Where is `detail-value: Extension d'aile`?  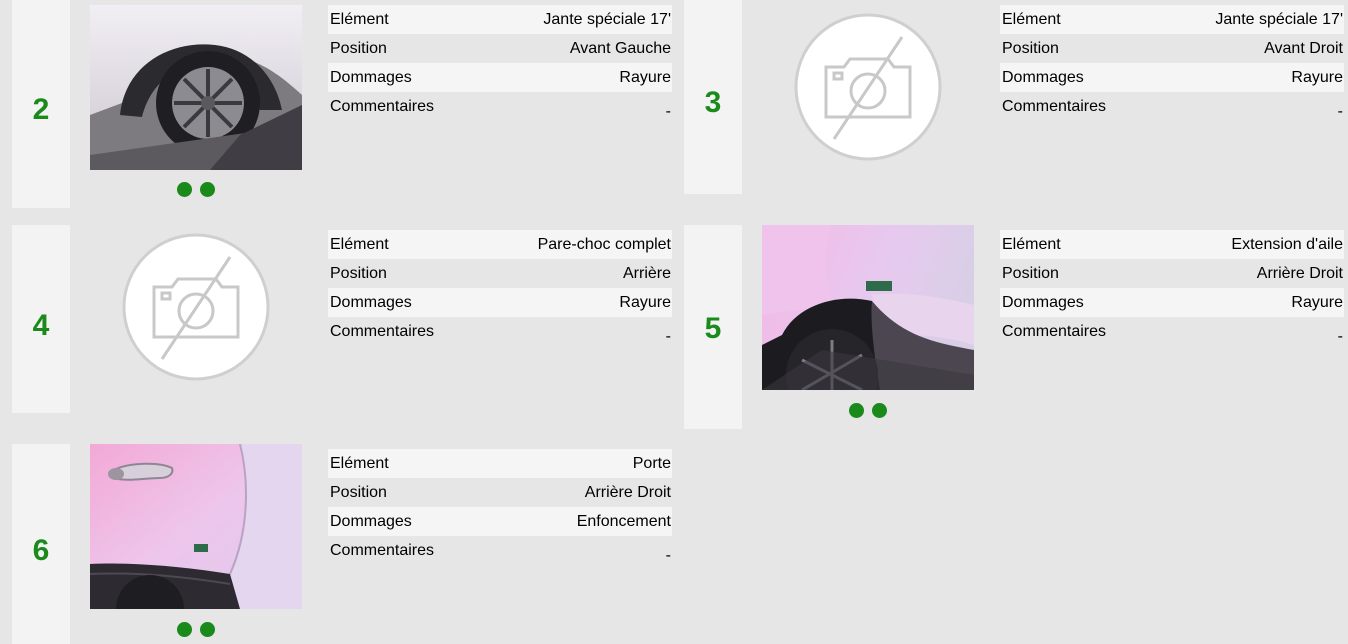 detail-value: Extension d'aile is located at coordinates (1287, 244).